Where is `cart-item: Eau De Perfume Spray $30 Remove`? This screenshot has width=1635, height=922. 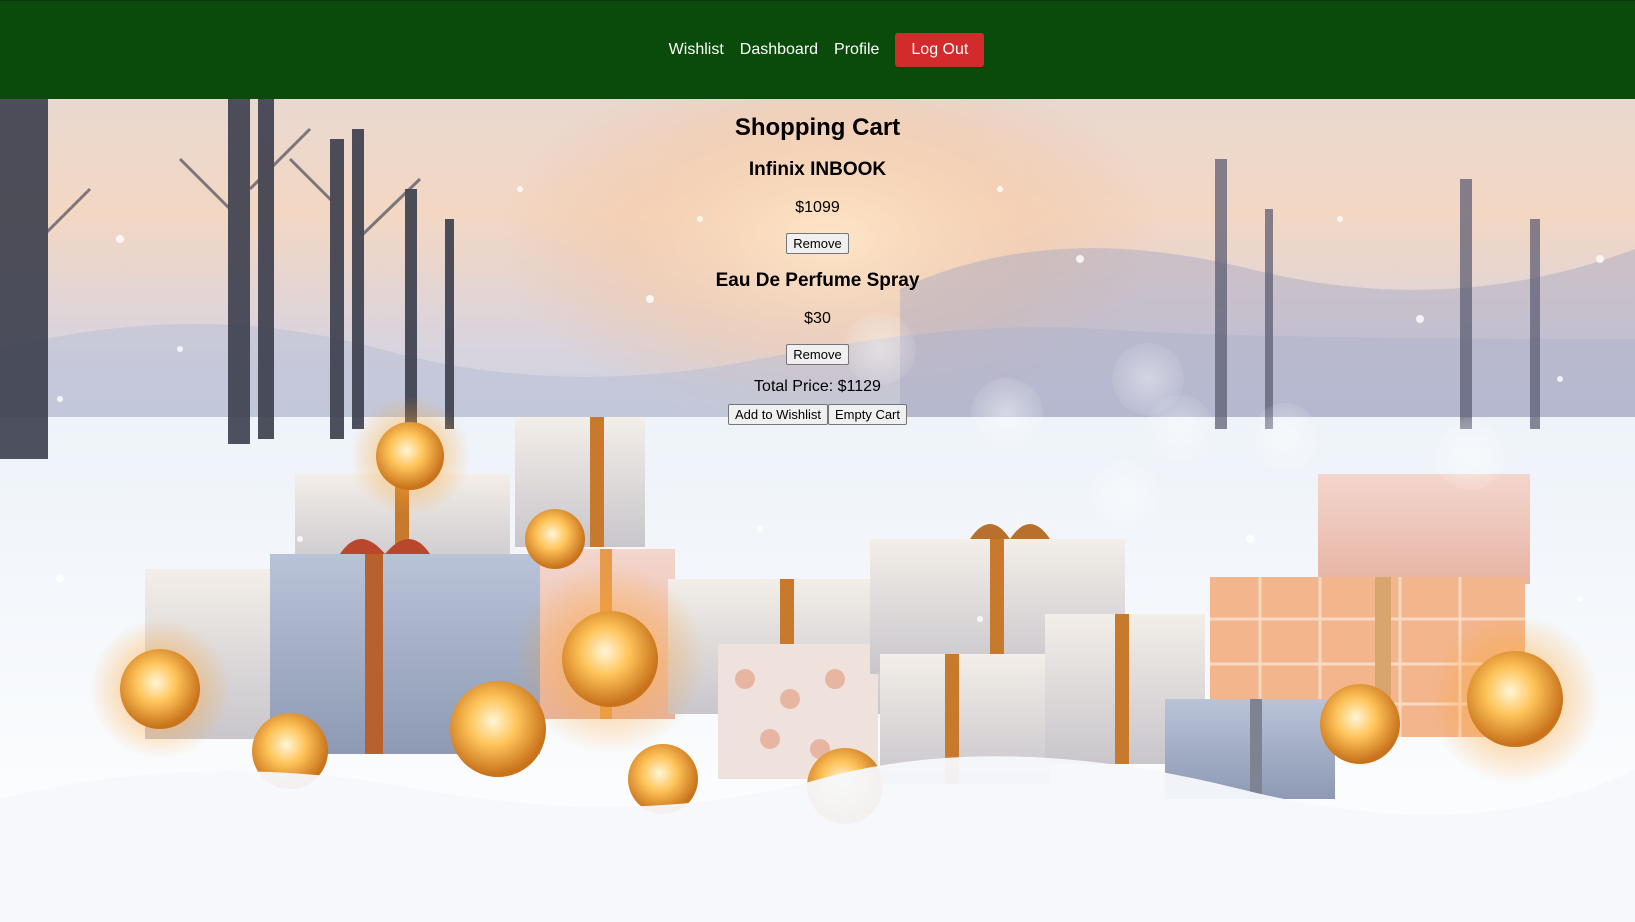 cart-item: Eau De Perfume Spray $30 Remove is located at coordinates (817, 317).